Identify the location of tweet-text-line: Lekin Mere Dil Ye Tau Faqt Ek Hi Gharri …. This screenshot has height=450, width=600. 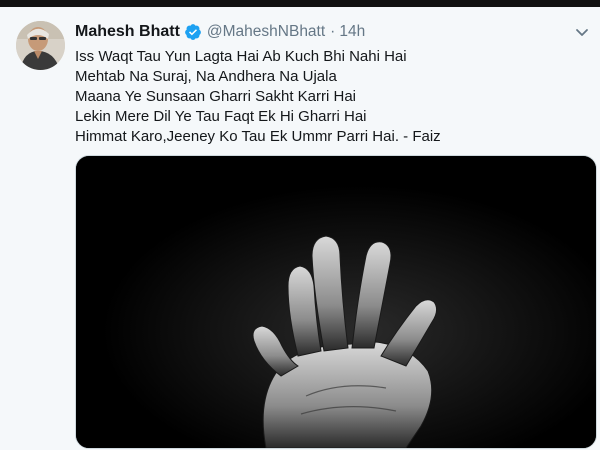
(221, 116).